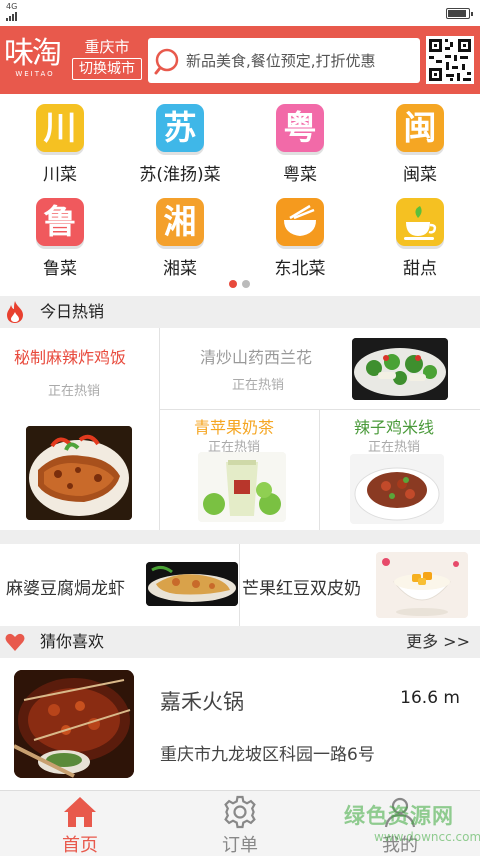 The width and height of the screenshot is (480, 856). What do you see at coordinates (420, 269) in the screenshot?
I see `category-label: 甜点` at bounding box center [420, 269].